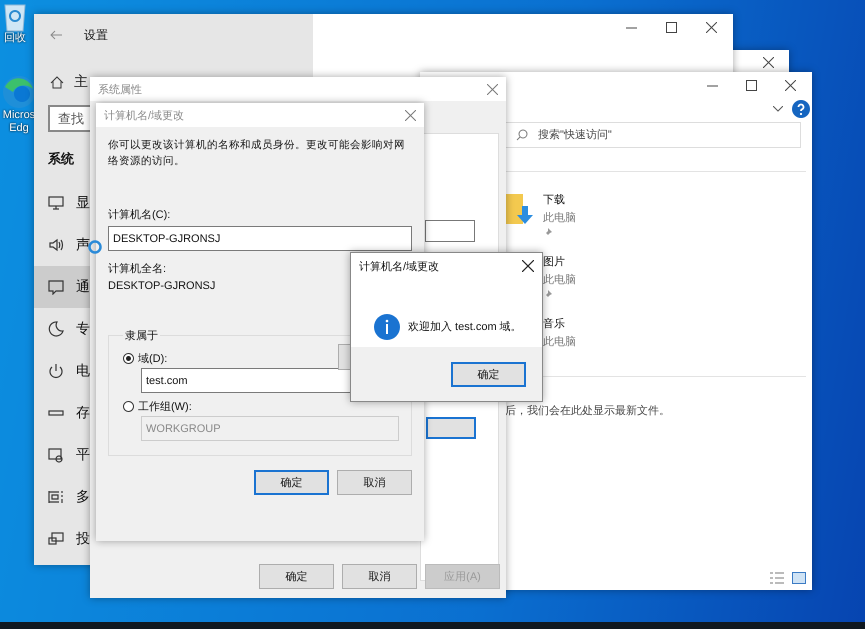 This screenshot has height=629, width=865. I want to click on window-title: 设置, so click(96, 35).